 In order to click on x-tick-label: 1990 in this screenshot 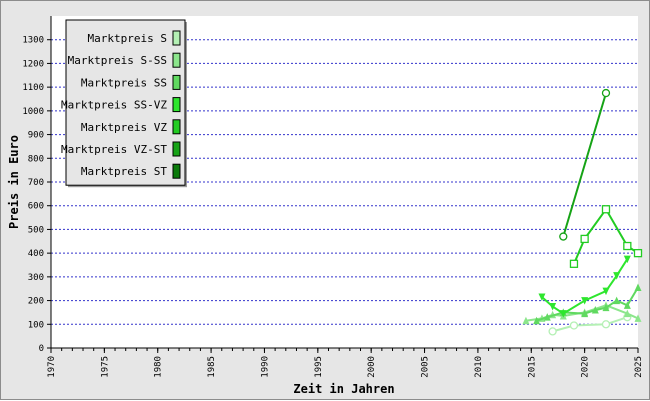, I will do `click(265, 367)`.